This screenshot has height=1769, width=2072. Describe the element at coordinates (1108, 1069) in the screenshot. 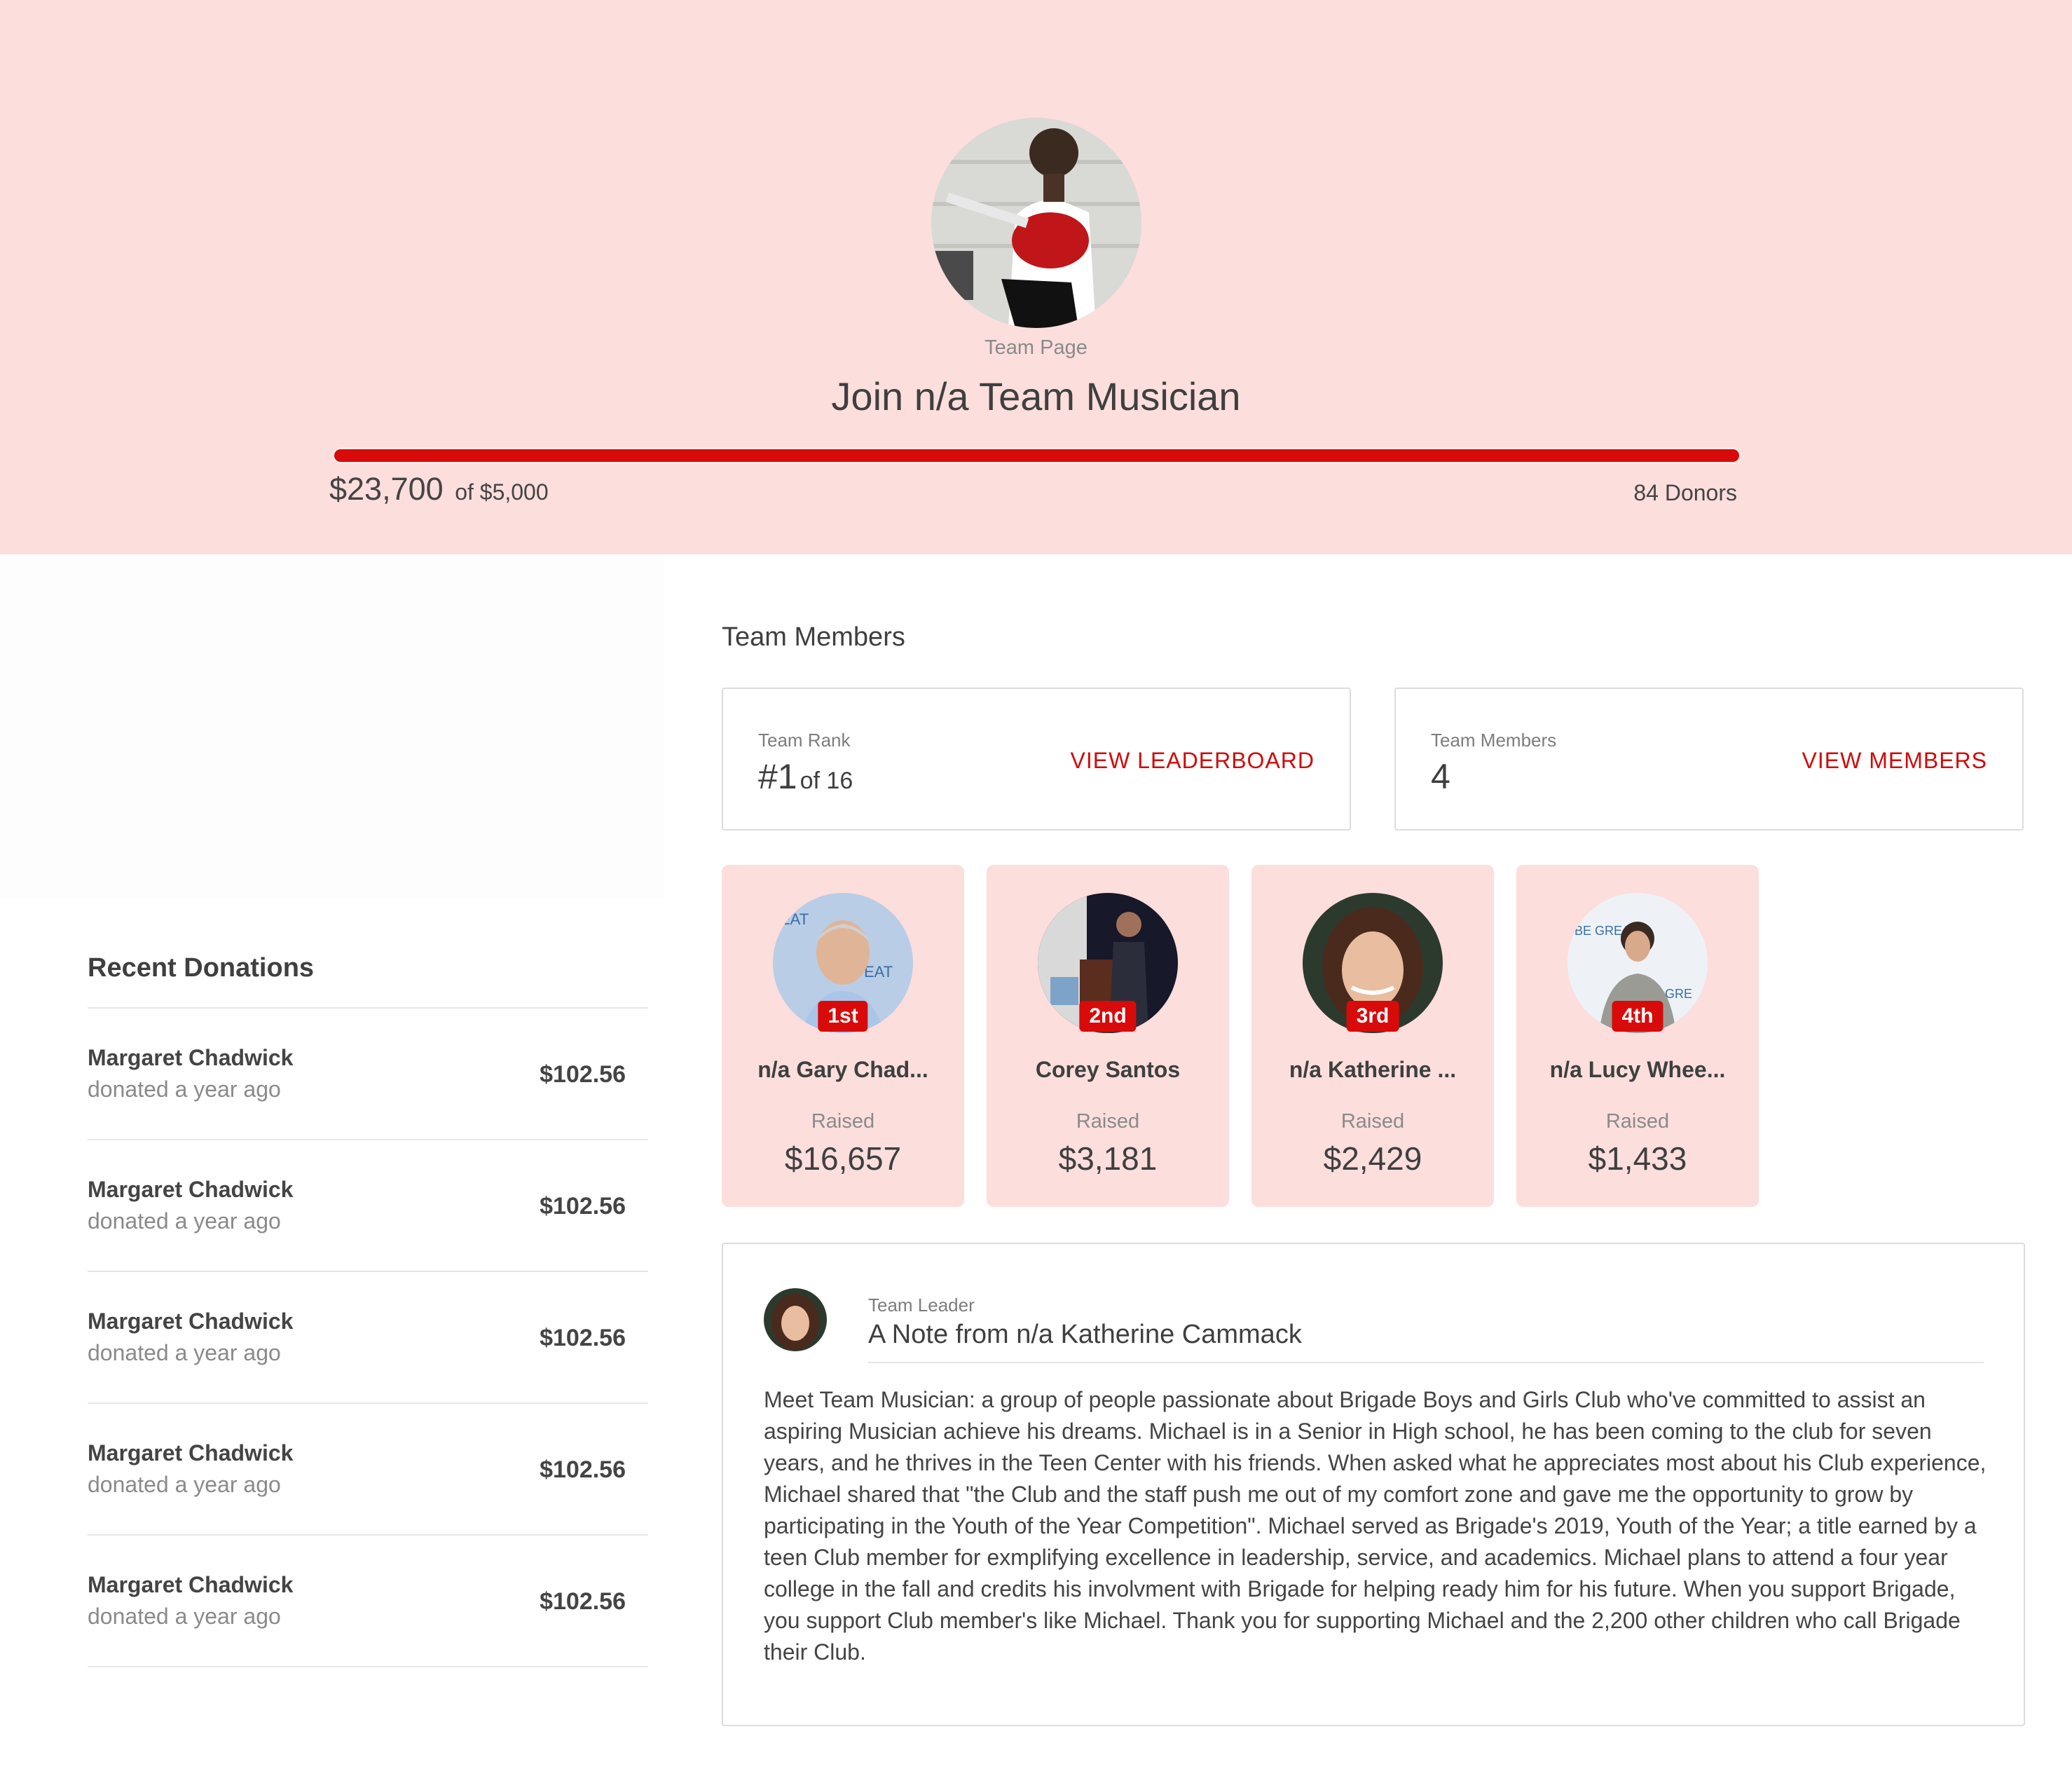

I see `member-name: Corey Santos` at that location.